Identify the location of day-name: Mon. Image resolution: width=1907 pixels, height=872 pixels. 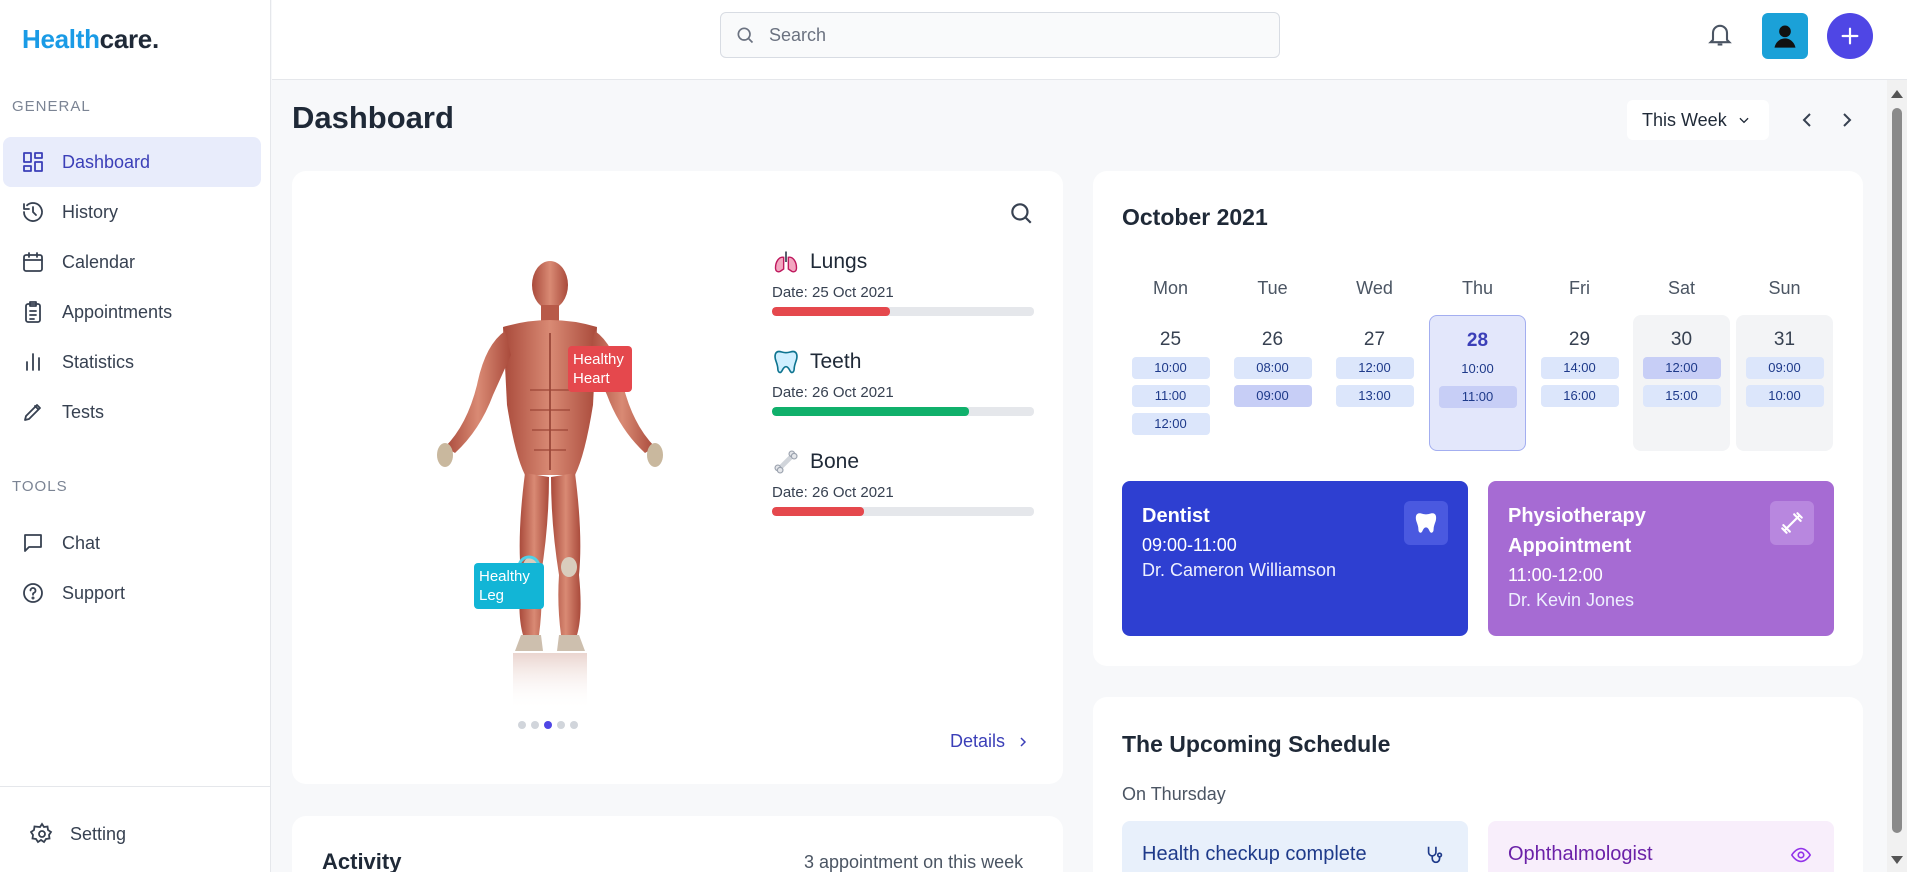
(1170, 288).